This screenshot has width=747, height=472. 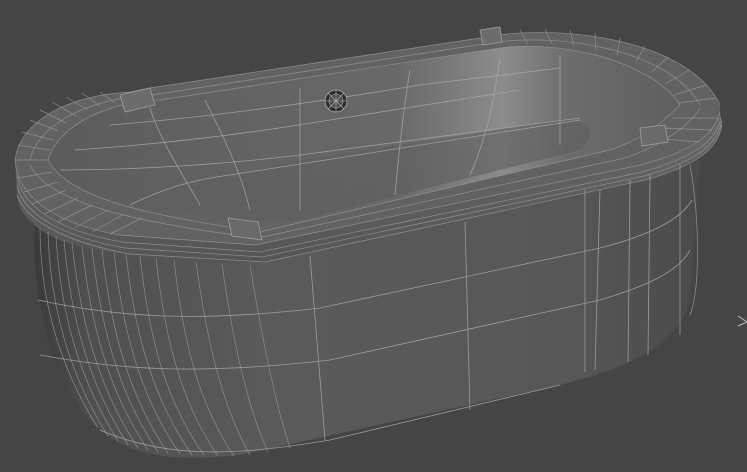 I want to click on rim-block-right, so click(x=654, y=135).